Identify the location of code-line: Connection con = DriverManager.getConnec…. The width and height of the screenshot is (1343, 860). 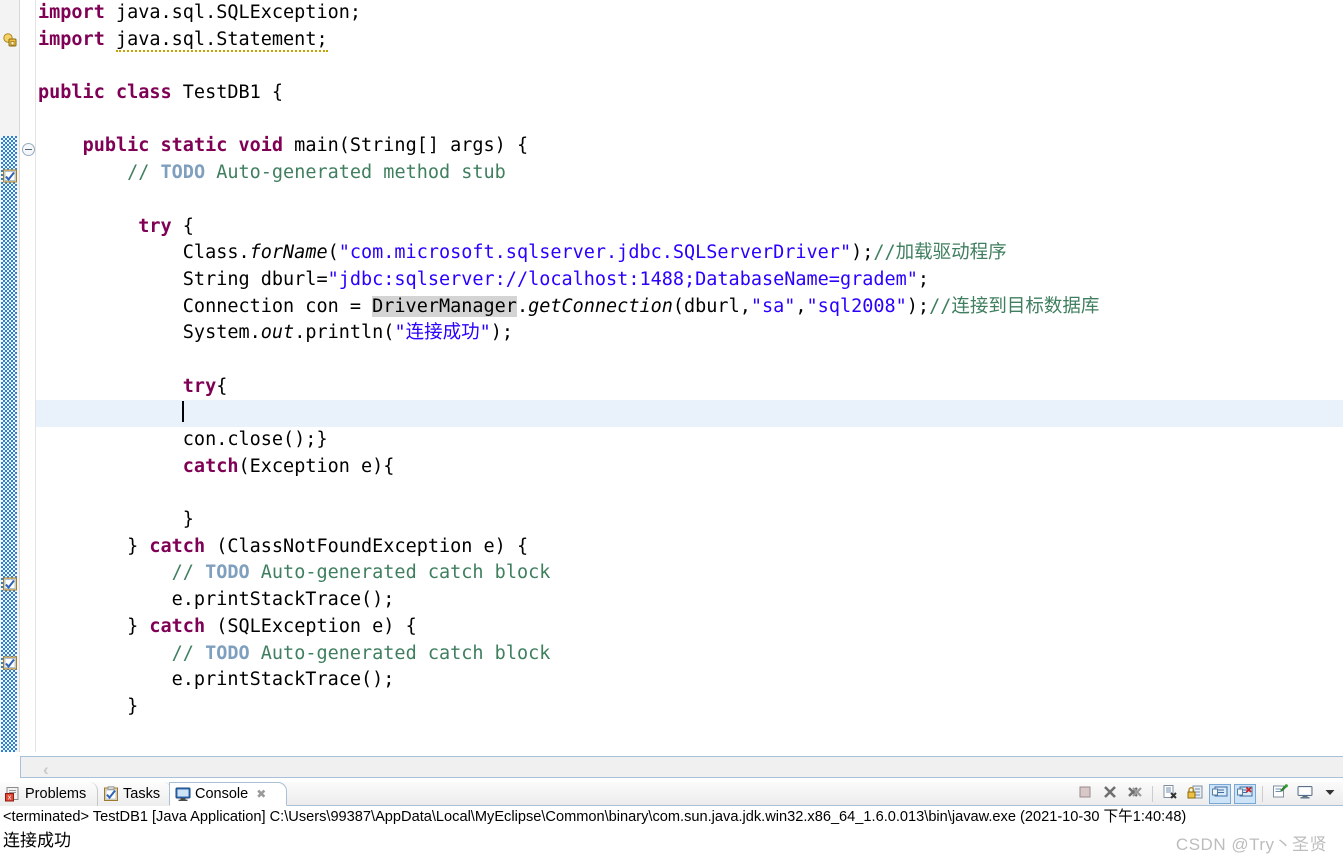
(689, 307).